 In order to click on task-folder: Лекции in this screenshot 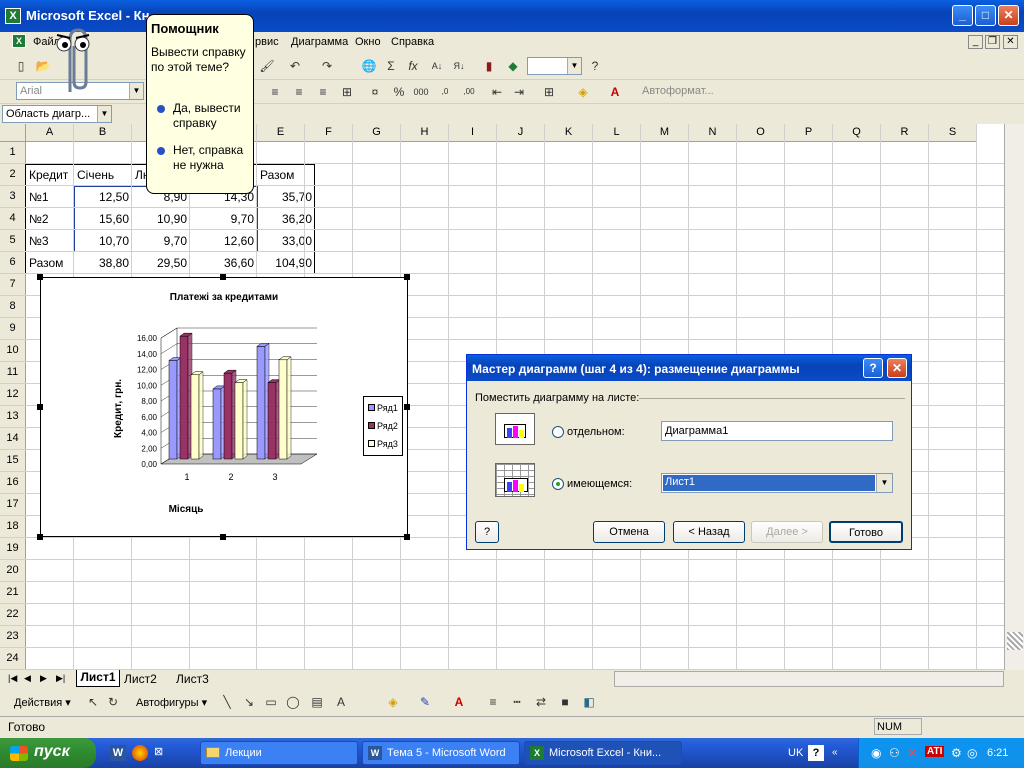, I will do `click(279, 753)`.